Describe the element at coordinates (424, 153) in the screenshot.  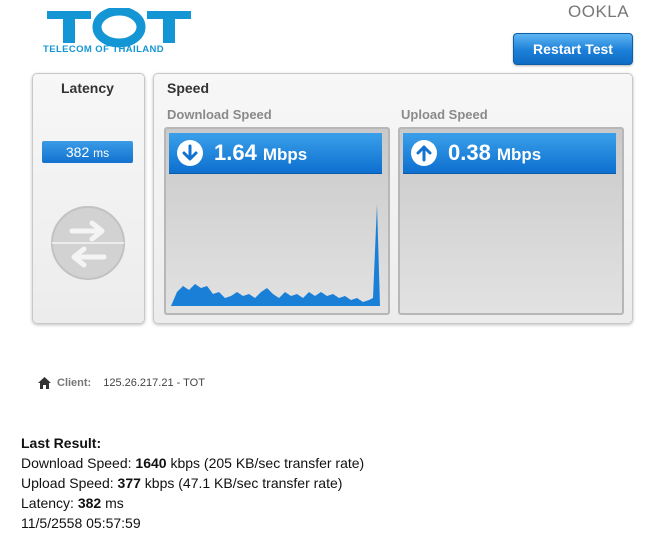
I see `upload-arrow-icon` at that location.